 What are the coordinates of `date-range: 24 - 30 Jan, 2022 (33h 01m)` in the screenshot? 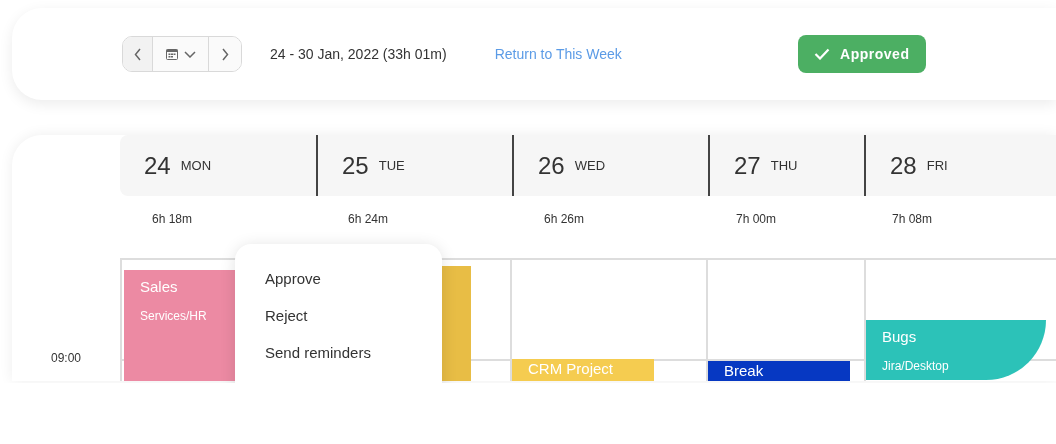 It's located at (358, 54).